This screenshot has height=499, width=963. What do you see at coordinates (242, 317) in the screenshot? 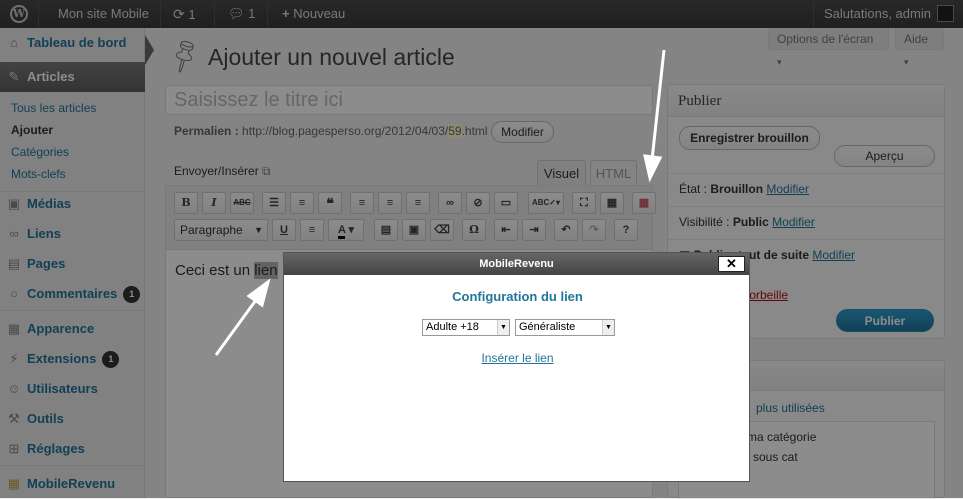
I see `arrow-to-selected-text` at bounding box center [242, 317].